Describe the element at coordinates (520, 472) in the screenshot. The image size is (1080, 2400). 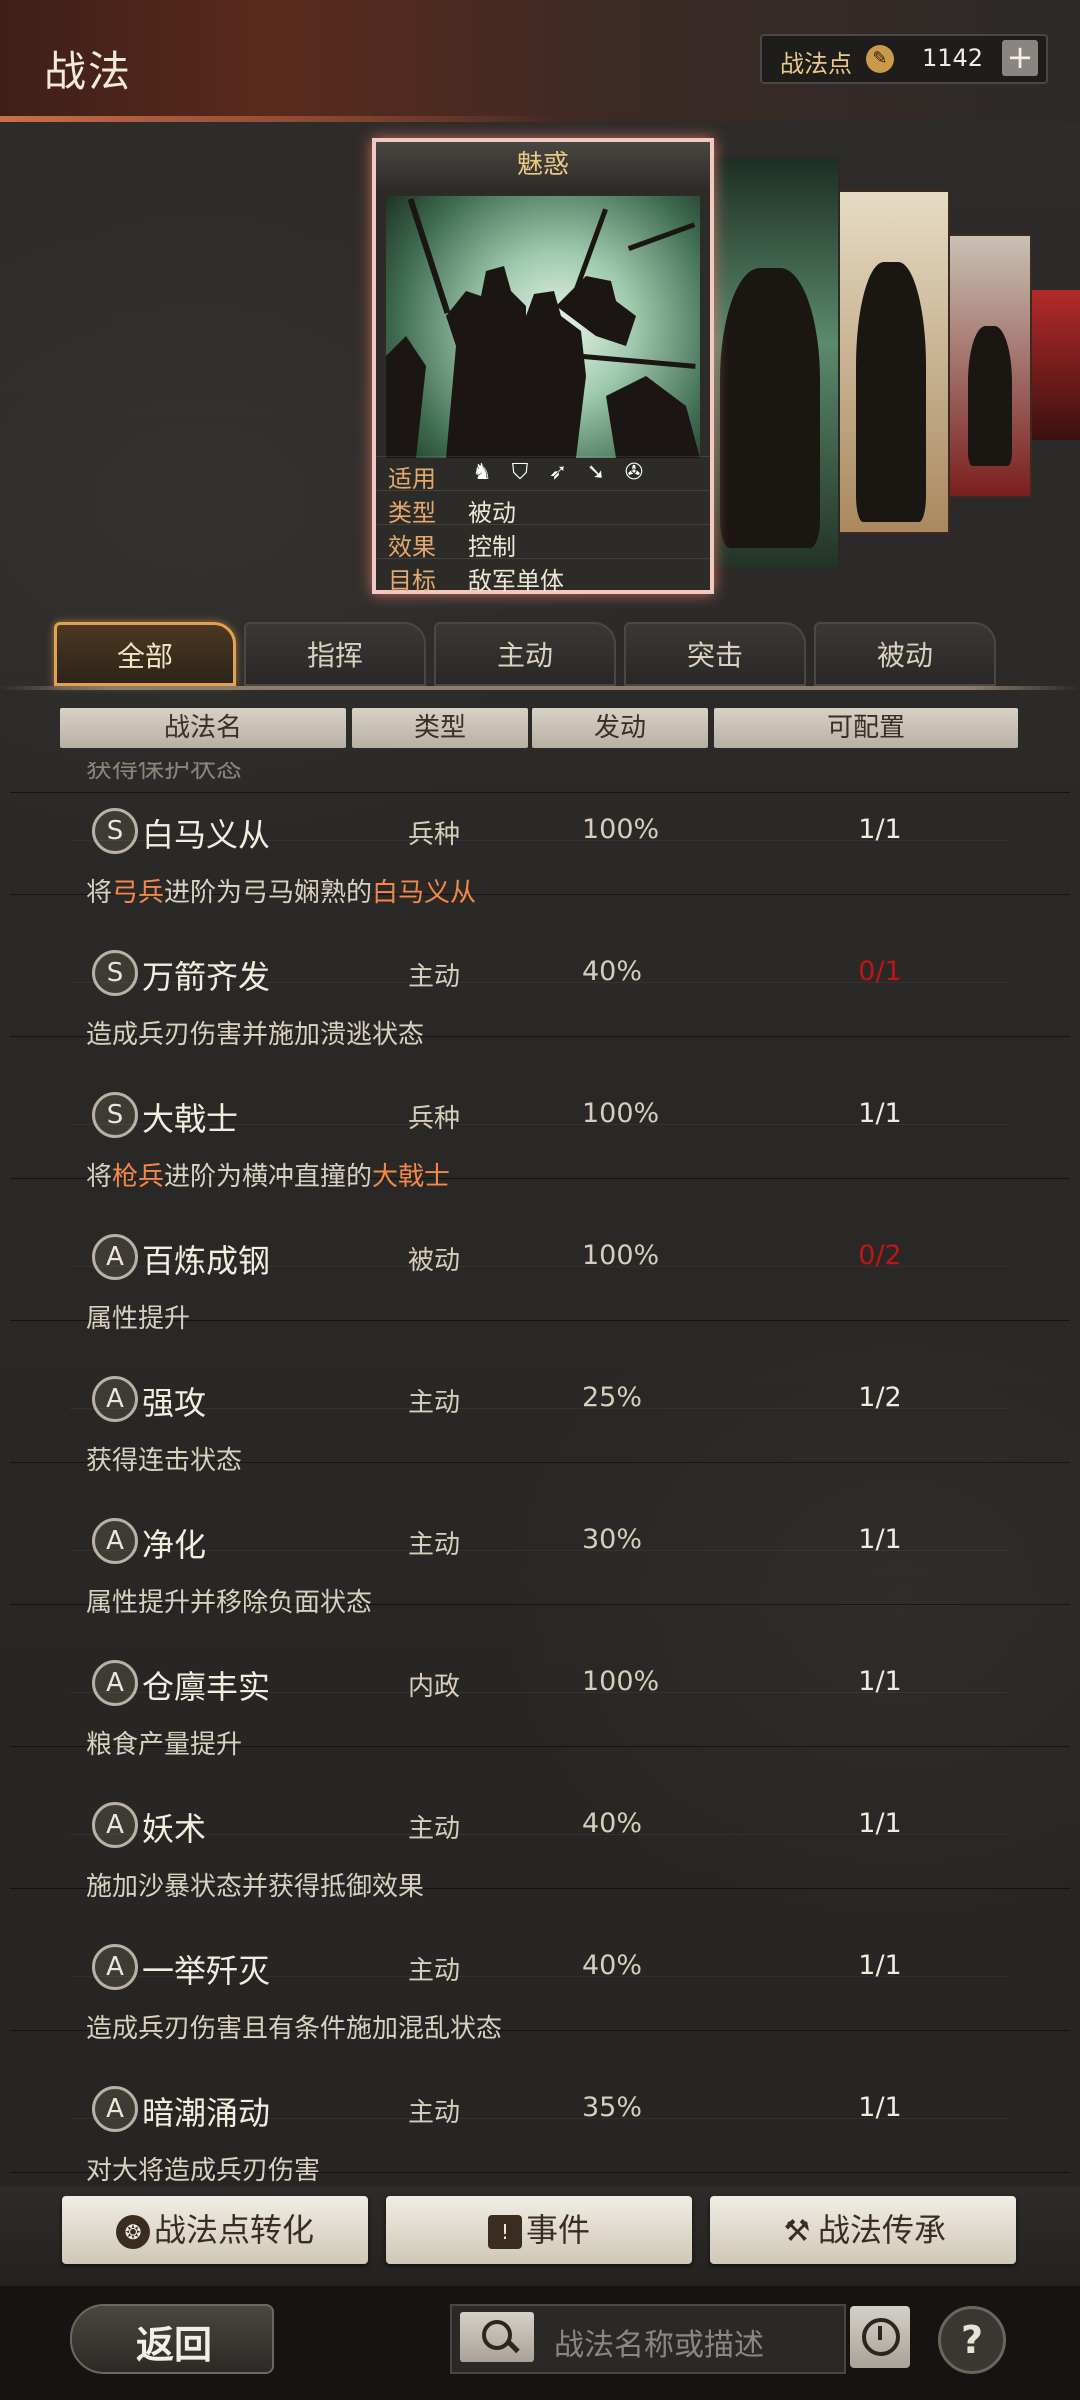
I see `shield-icon: ⛉` at that location.